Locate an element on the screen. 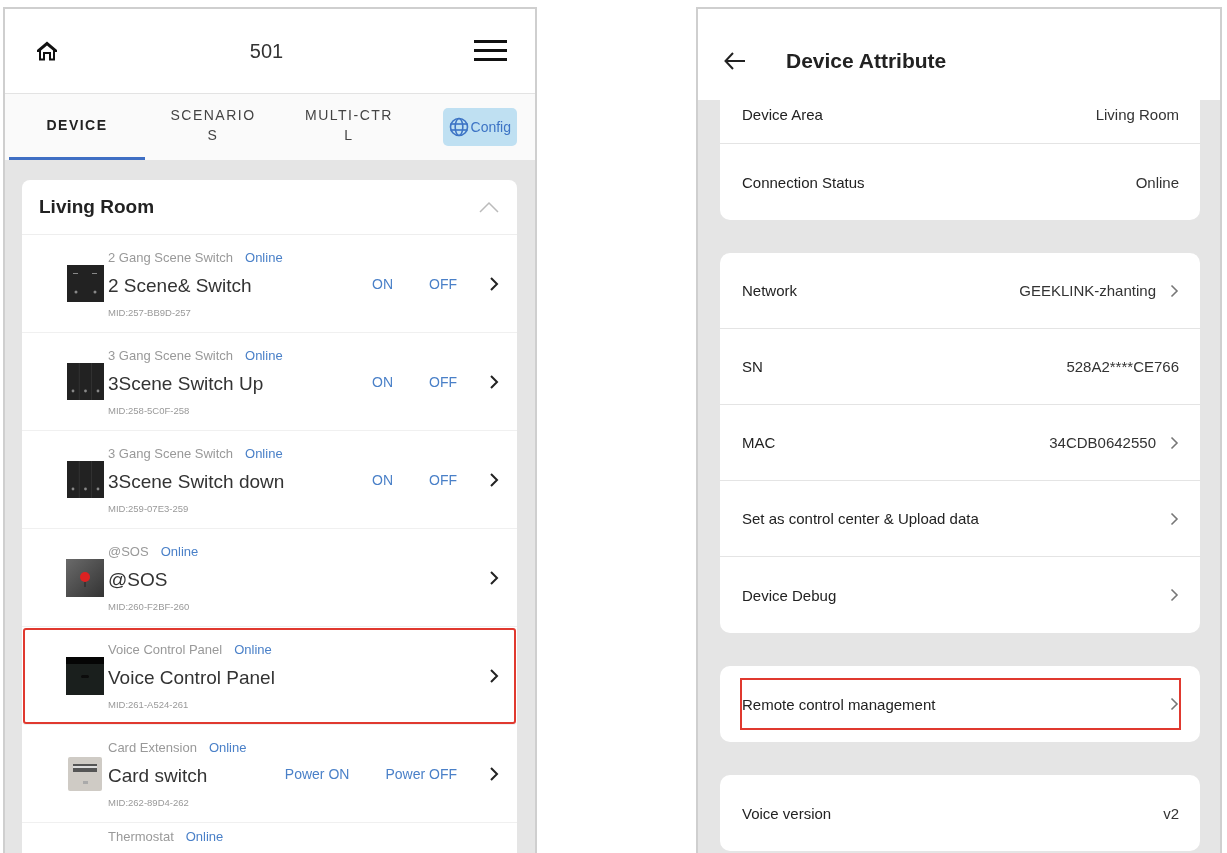 The image size is (1227, 853). back-button is located at coordinates (735, 60).